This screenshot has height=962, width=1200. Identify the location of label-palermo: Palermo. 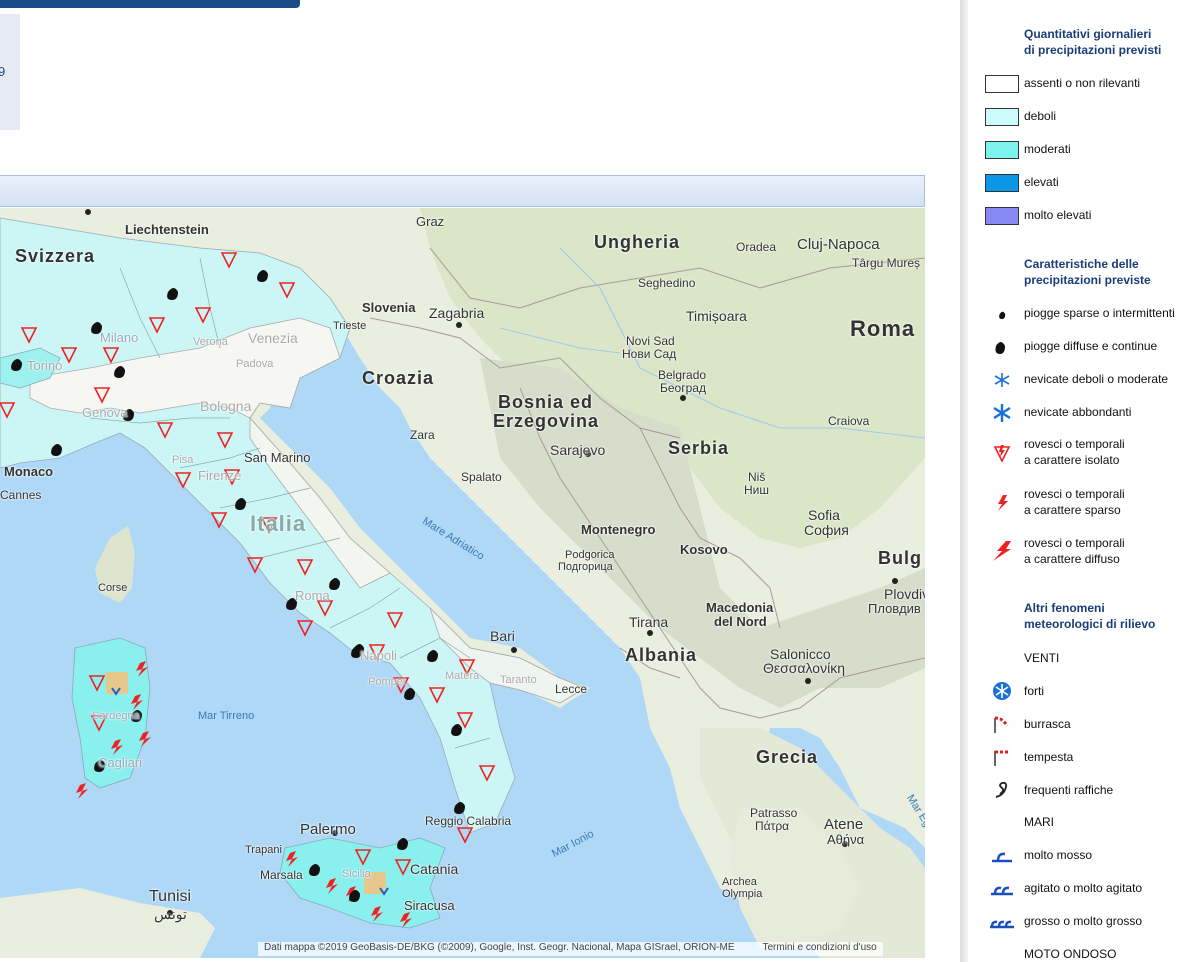
(328, 829).